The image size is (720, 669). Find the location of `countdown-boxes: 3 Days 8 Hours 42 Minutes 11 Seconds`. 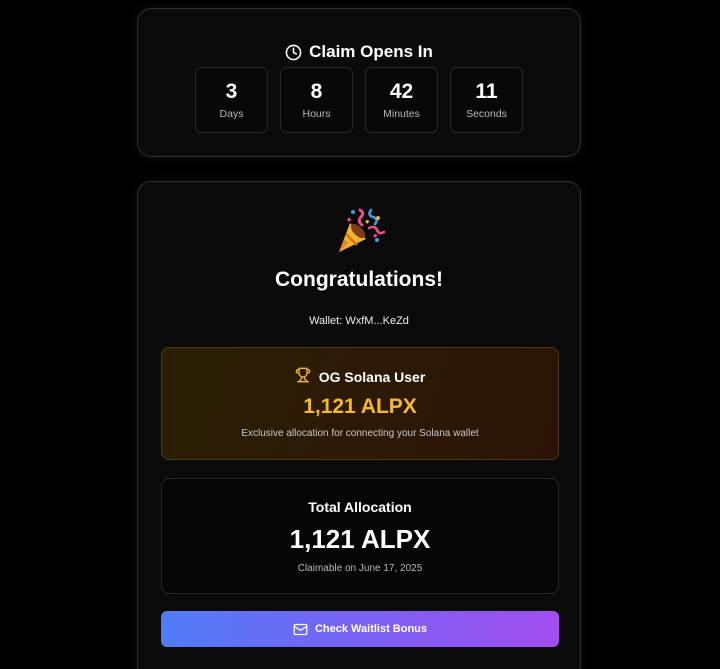

countdown-boxes: 3 Days 8 Hours 42 Minutes 11 Seconds is located at coordinates (359, 100).